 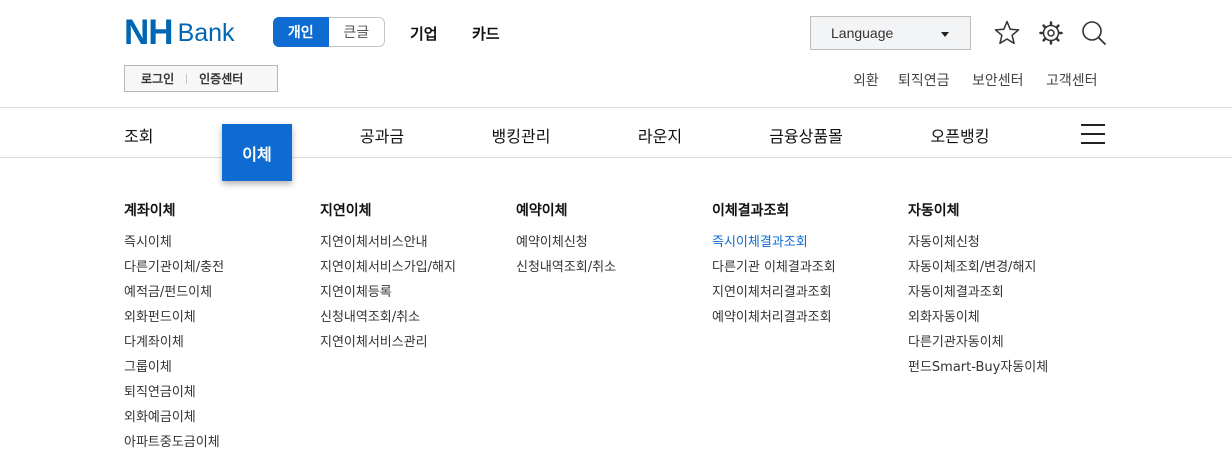 I want to click on menu-link: 자동이체신청, so click(x=978, y=242).